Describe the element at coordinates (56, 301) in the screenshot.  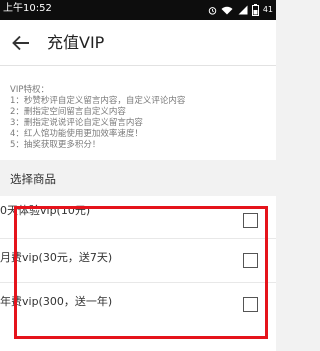
I see `product-label: 年费vip(300，送一年)` at that location.